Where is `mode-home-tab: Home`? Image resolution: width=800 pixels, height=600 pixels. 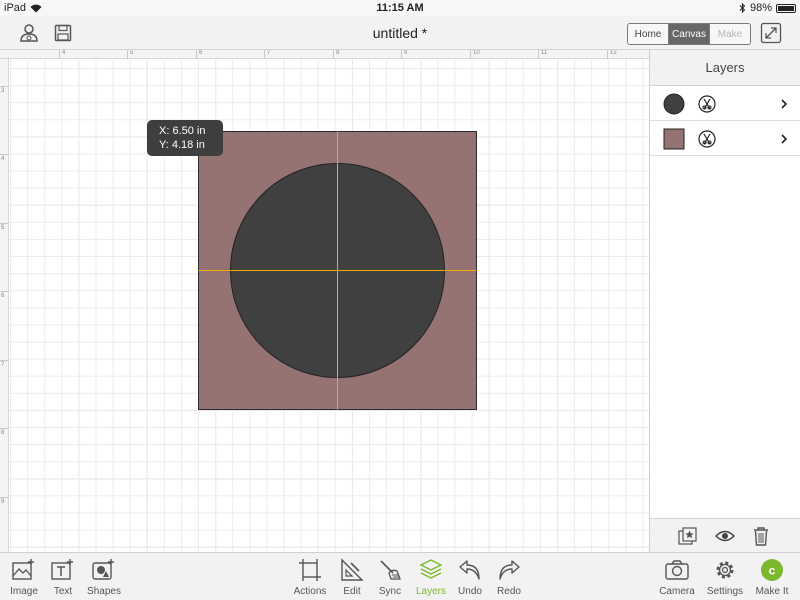
mode-home-tab: Home is located at coordinates (648, 34).